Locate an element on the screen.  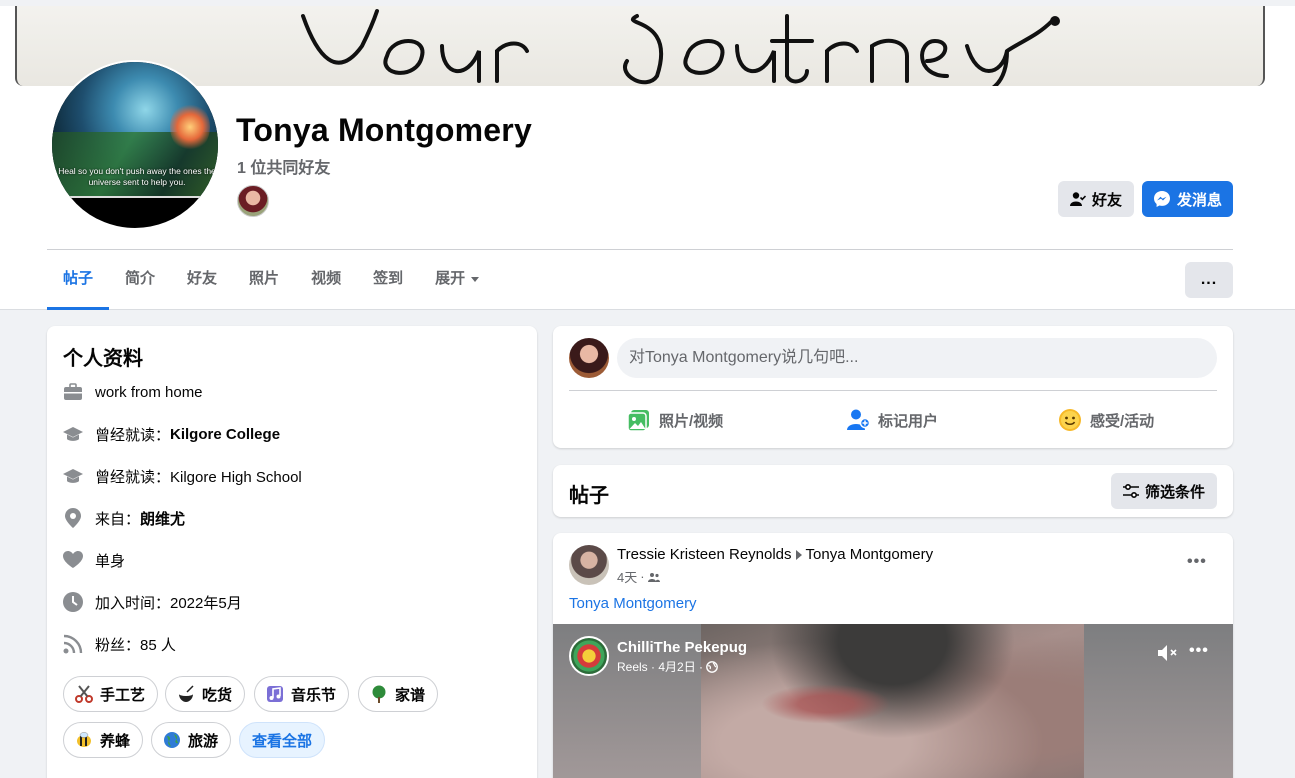
reel-meta: Reels · 4月2日 · is located at coordinates (667, 666).